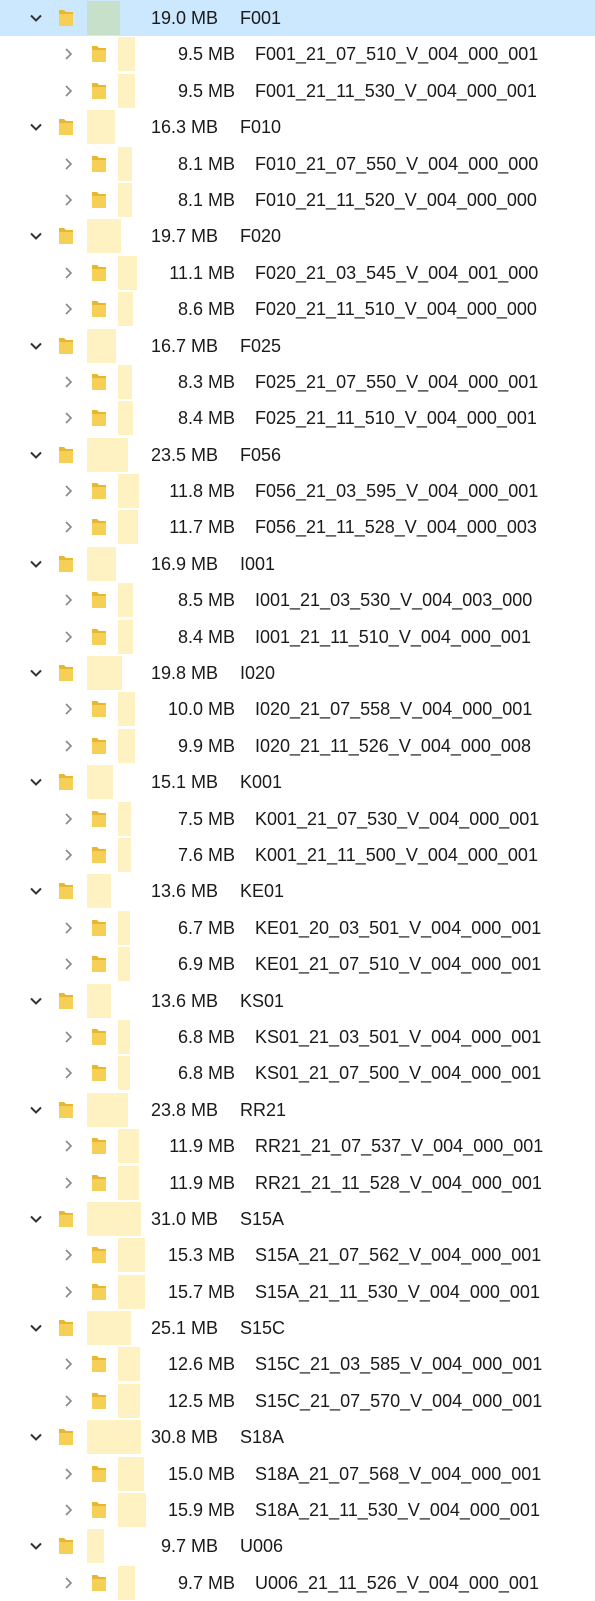 This screenshot has width=595, height=1601. What do you see at coordinates (398, 1073) in the screenshot?
I see `folder-name: KS01_21_07_500_V_004_000_001` at bounding box center [398, 1073].